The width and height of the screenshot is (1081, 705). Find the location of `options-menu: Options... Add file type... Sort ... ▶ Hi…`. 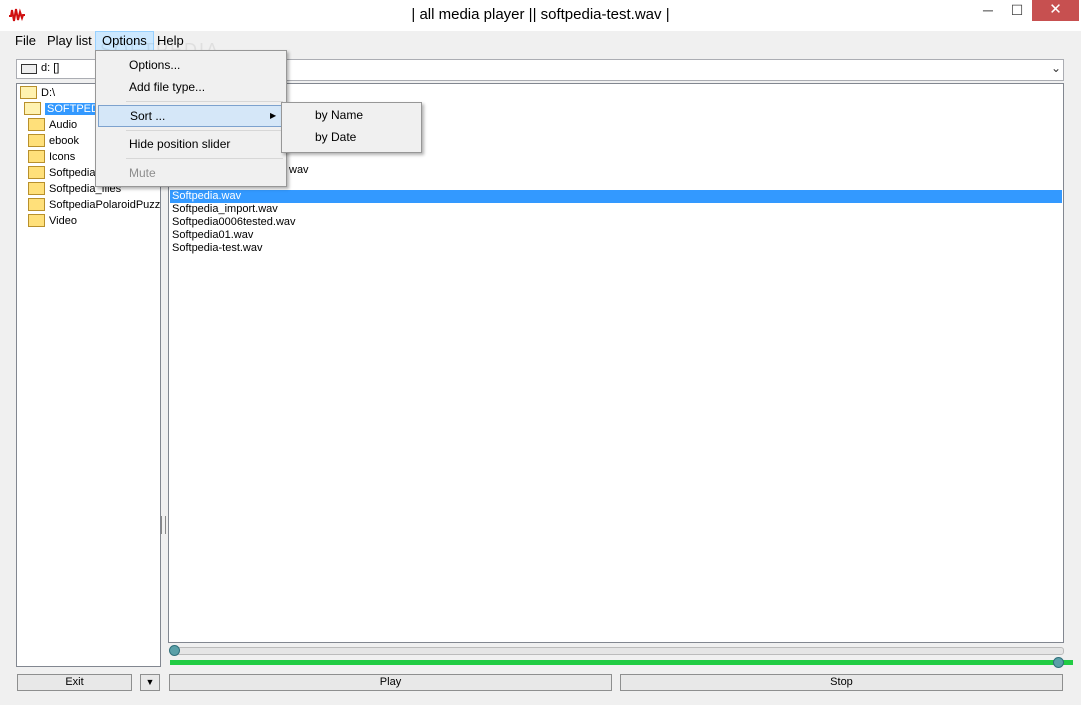

options-menu: Options... Add file type... Sort ... ▶ Hi… is located at coordinates (191, 118).